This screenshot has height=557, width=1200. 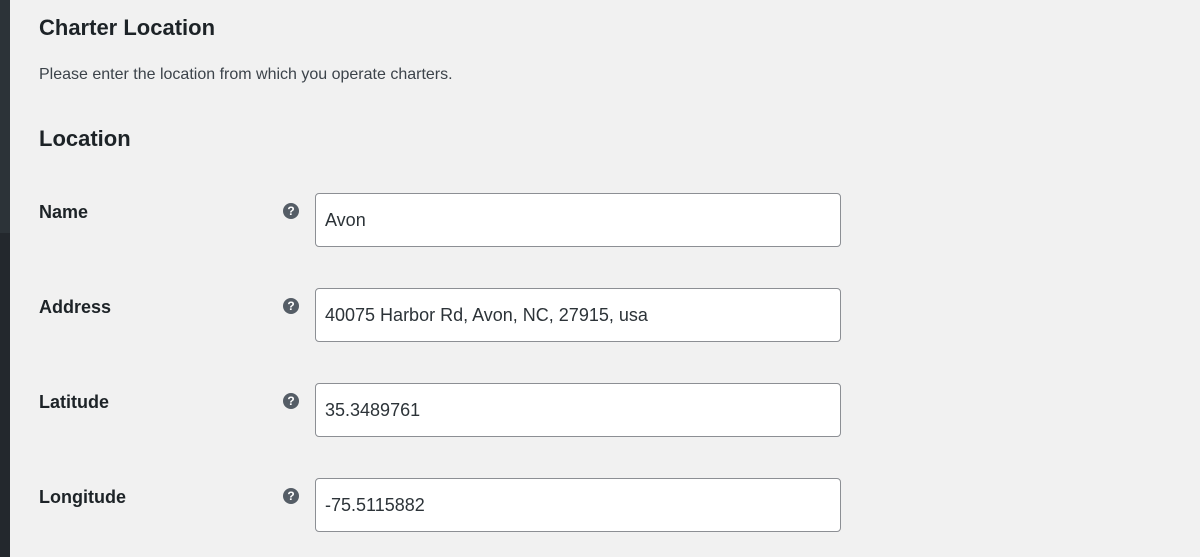 I want to click on admin-sidebar-edge-lower, so click(x=5, y=395).